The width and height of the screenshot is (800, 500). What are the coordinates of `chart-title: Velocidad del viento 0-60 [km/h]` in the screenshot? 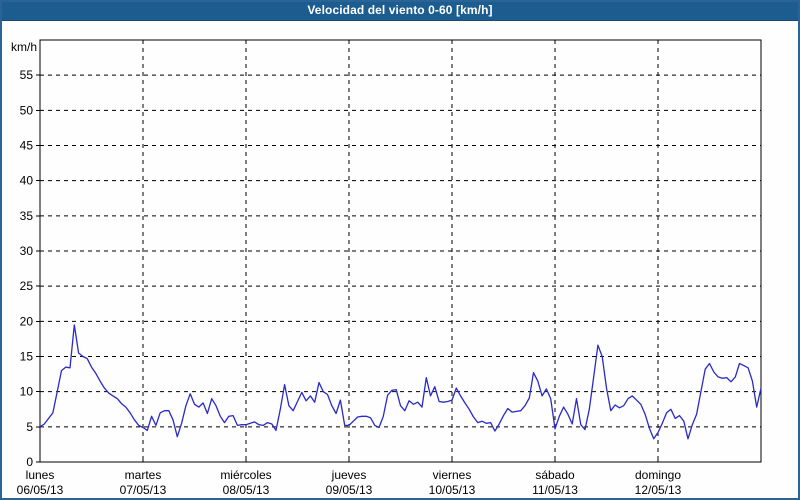 It's located at (400, 10).